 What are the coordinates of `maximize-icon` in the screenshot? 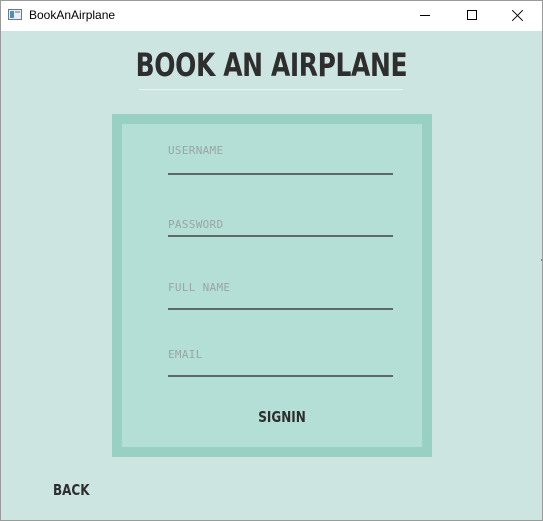 It's located at (472, 15).